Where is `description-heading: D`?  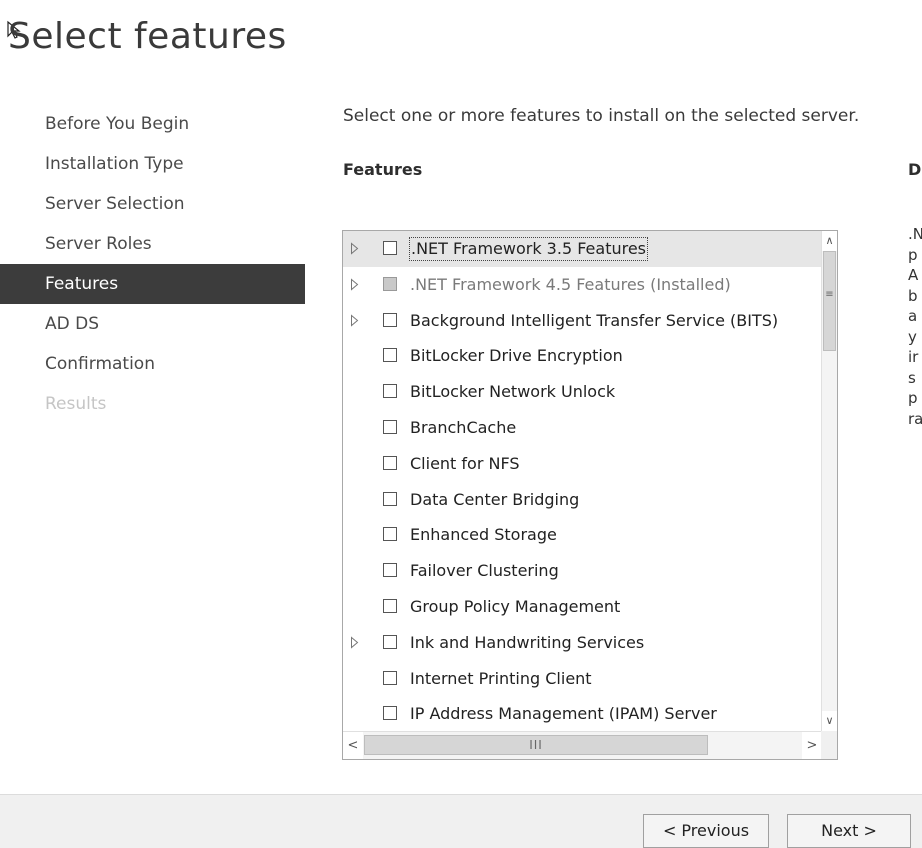
description-heading: D is located at coordinates (915, 169).